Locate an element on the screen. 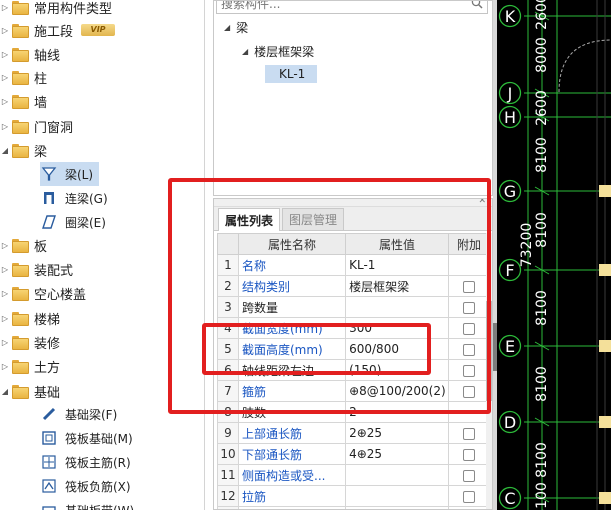  nav-item: ▷ 门窗洞 is located at coordinates (36, 126).